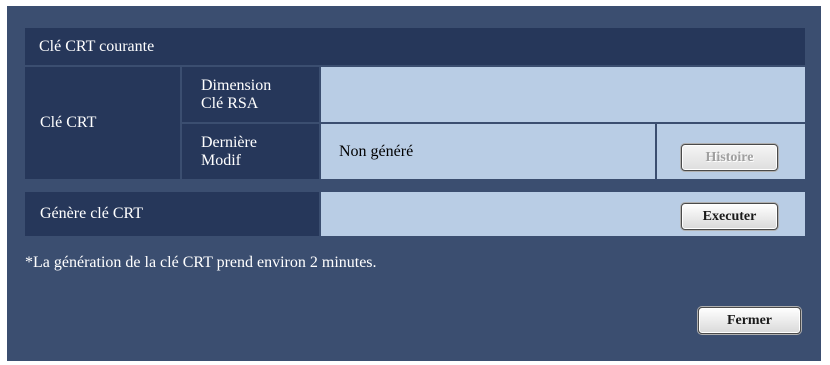 The width and height of the screenshot is (830, 365). Describe the element at coordinates (729, 157) in the screenshot. I see `history-button: Histoire` at that location.